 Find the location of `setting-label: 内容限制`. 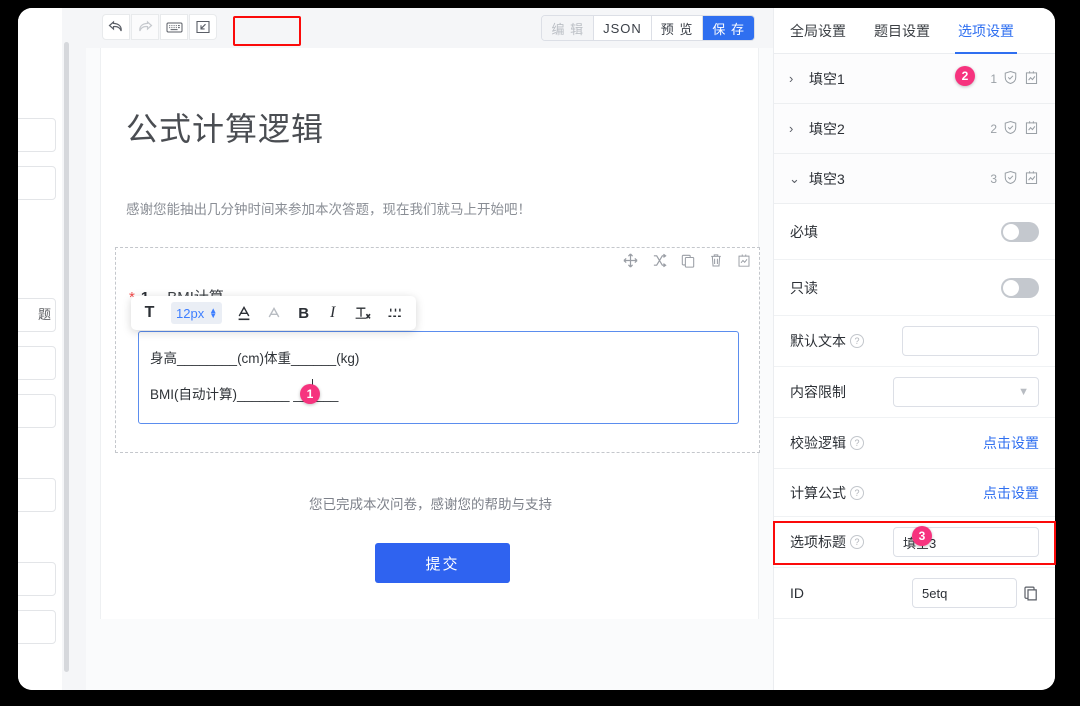

setting-label: 内容限制 is located at coordinates (818, 392).